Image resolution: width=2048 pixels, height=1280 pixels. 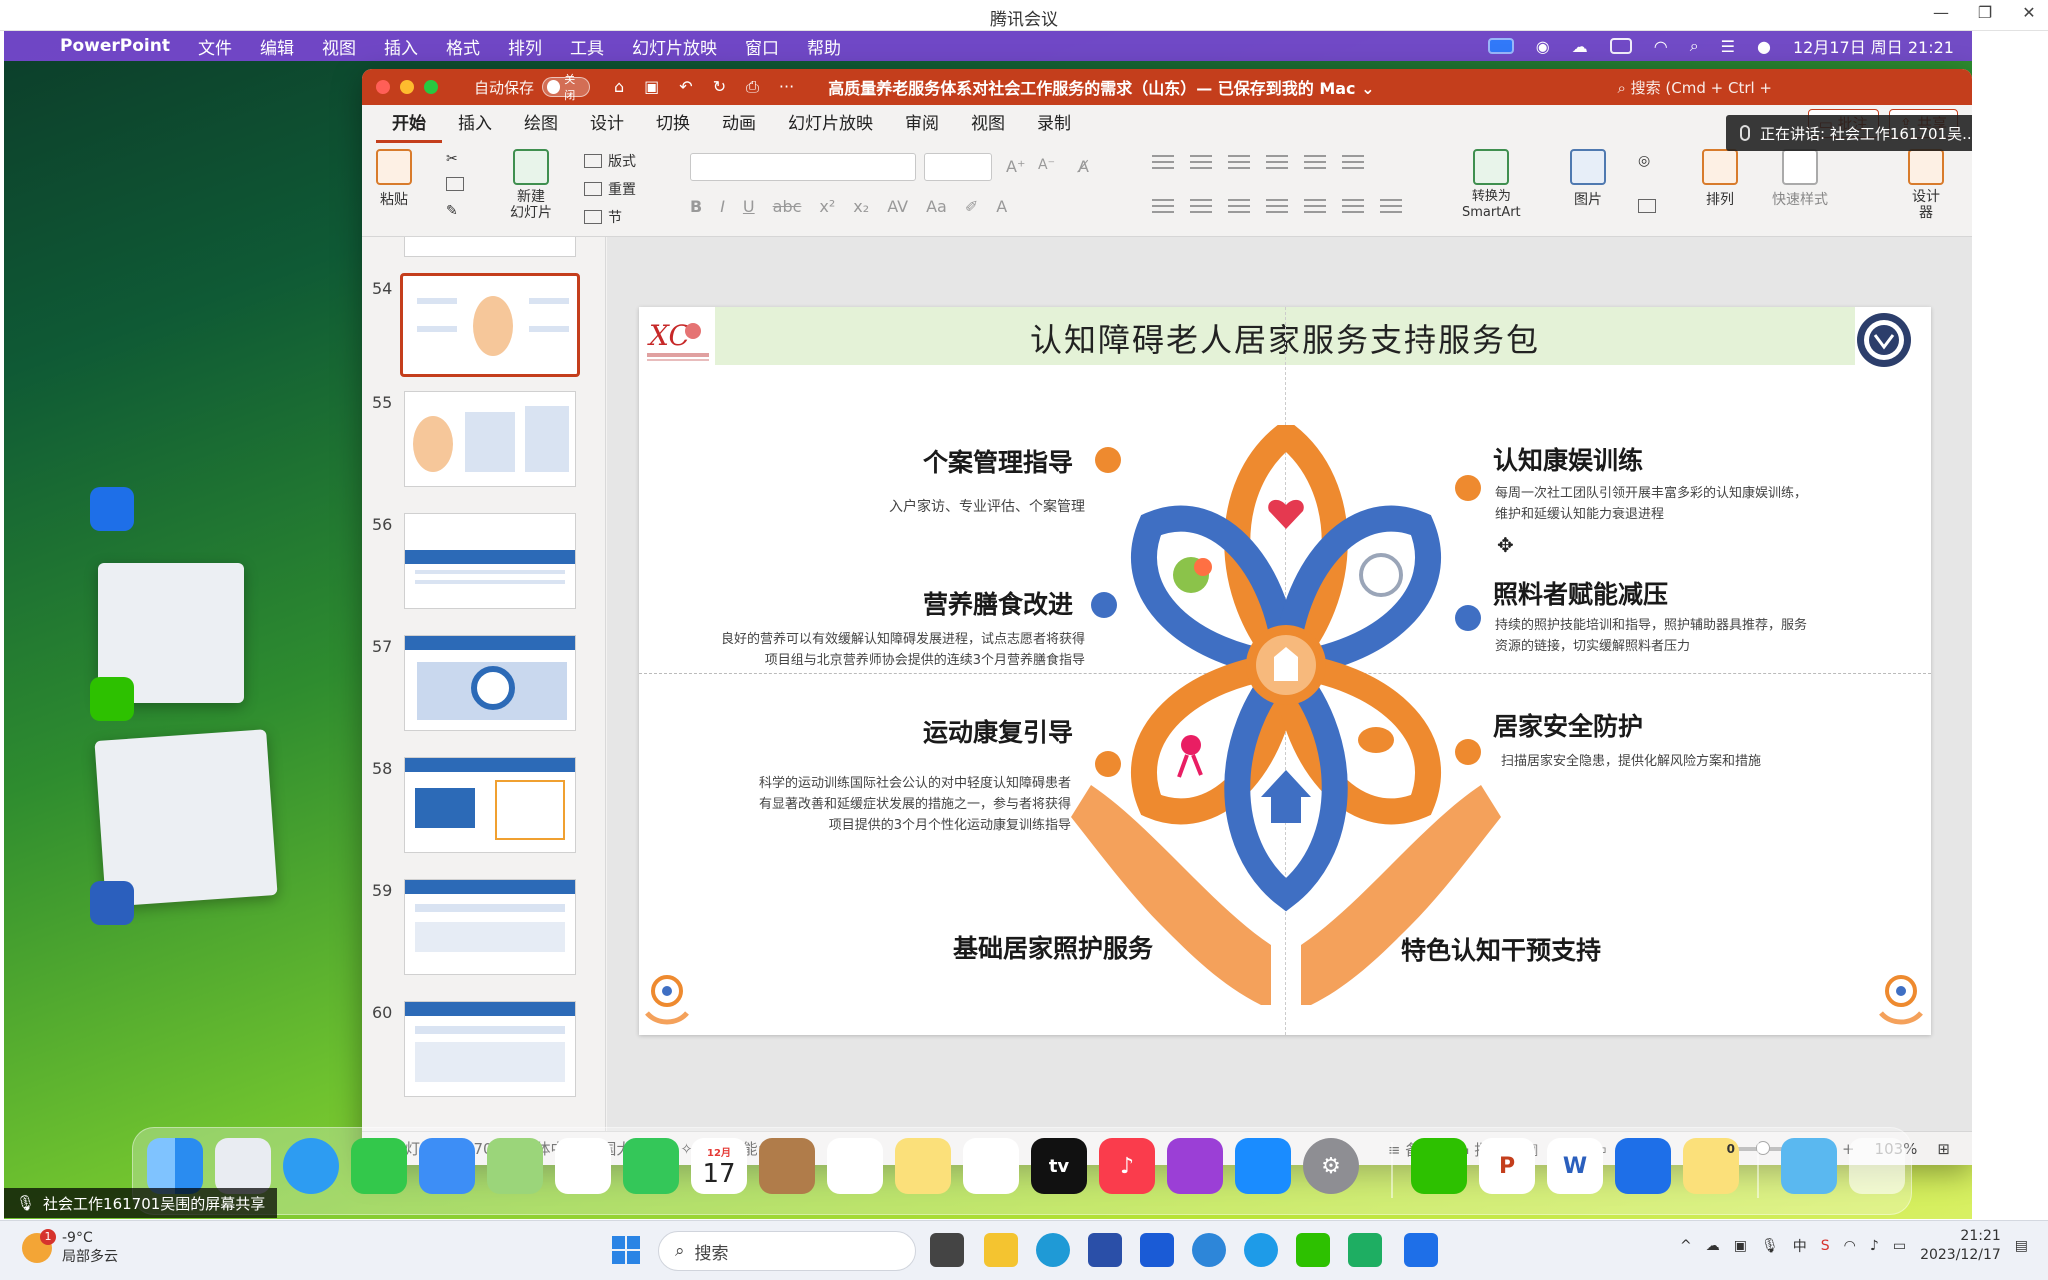 What do you see at coordinates (1575, 1166) in the screenshot?
I see `word-icon: W` at bounding box center [1575, 1166].